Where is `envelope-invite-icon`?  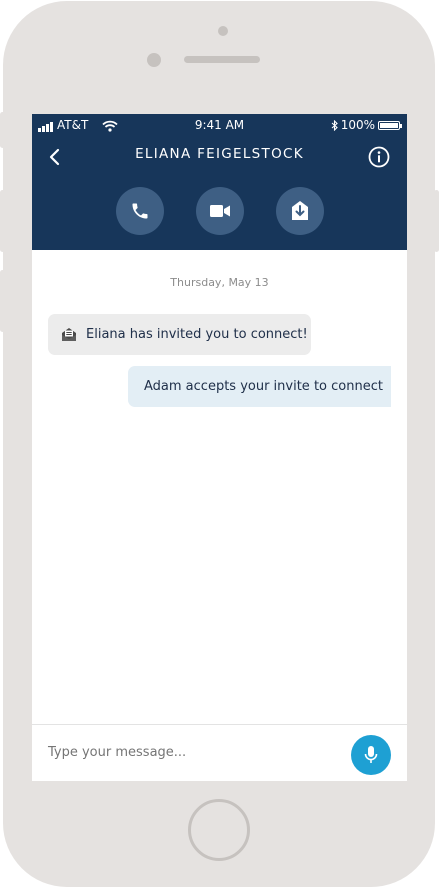 envelope-invite-icon is located at coordinates (69, 334).